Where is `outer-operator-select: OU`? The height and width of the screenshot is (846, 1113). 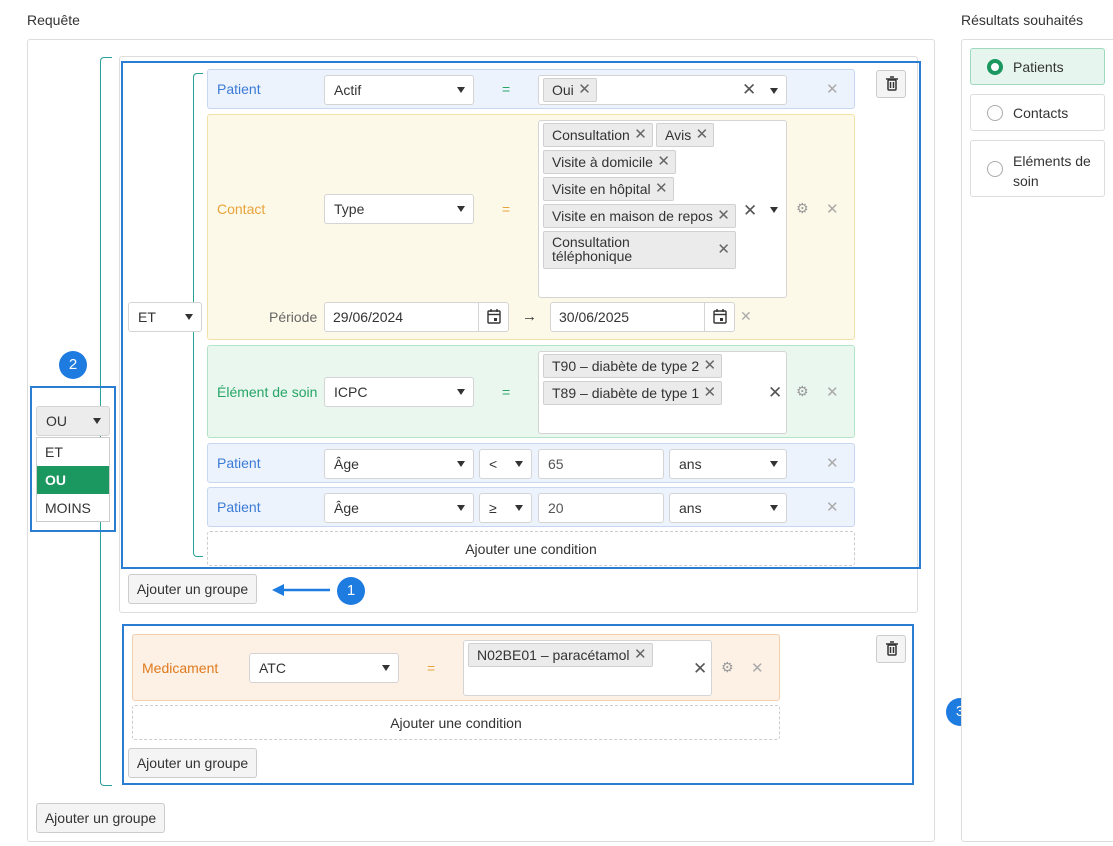
outer-operator-select: OU is located at coordinates (73, 421).